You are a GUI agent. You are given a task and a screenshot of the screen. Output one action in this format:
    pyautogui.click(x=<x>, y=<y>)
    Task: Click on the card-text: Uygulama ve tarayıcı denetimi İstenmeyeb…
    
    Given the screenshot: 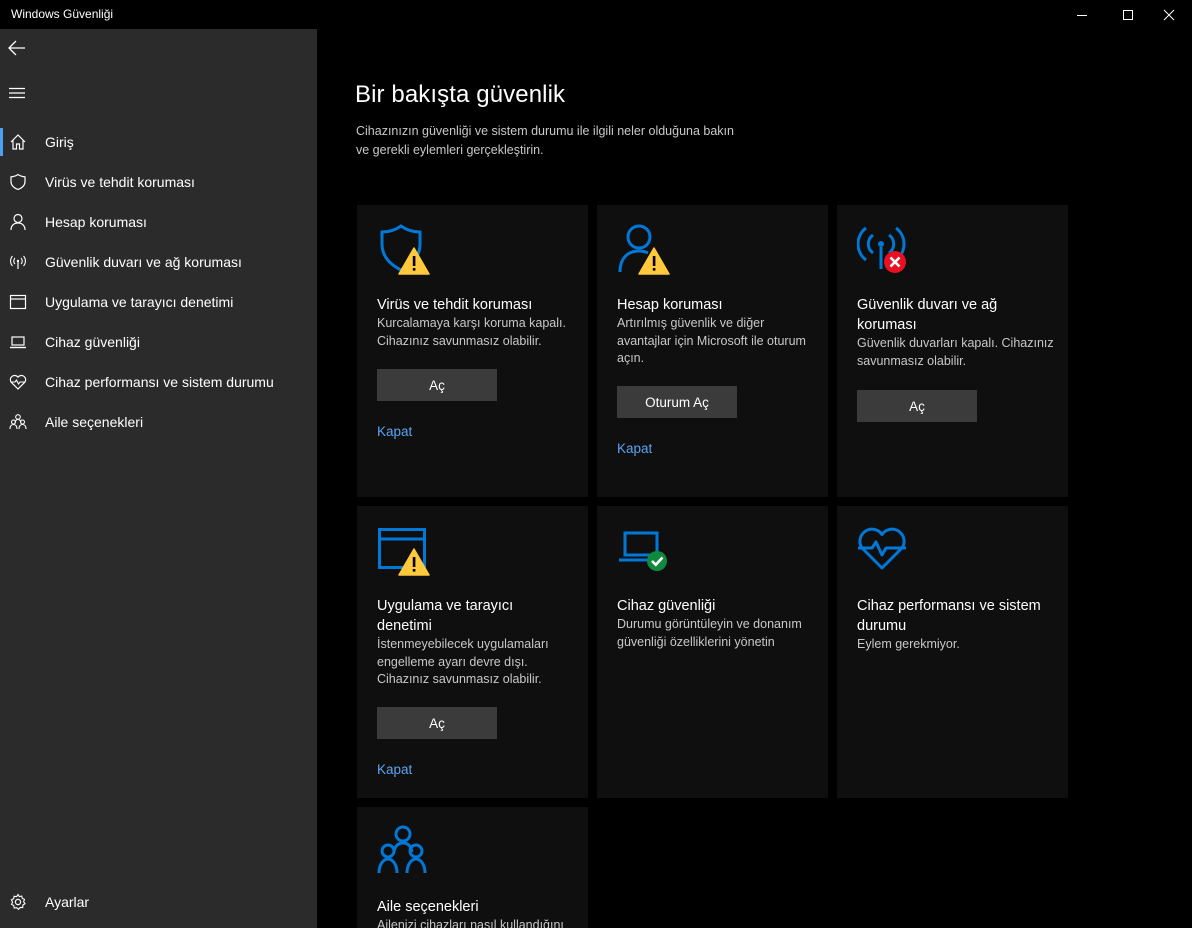 What is the action you would take?
    pyautogui.click(x=477, y=642)
    